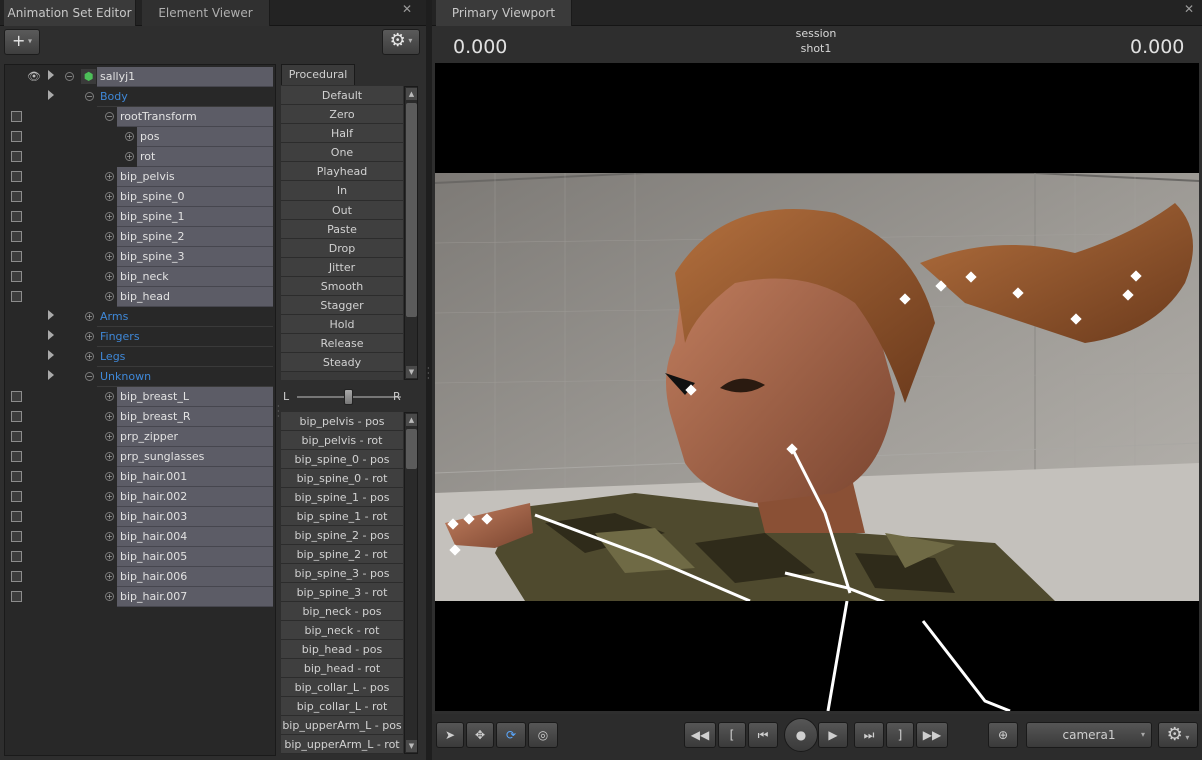 The width and height of the screenshot is (1202, 760). What do you see at coordinates (342, 497) in the screenshot?
I see `channel-item: bip_spine_1 - pos` at bounding box center [342, 497].